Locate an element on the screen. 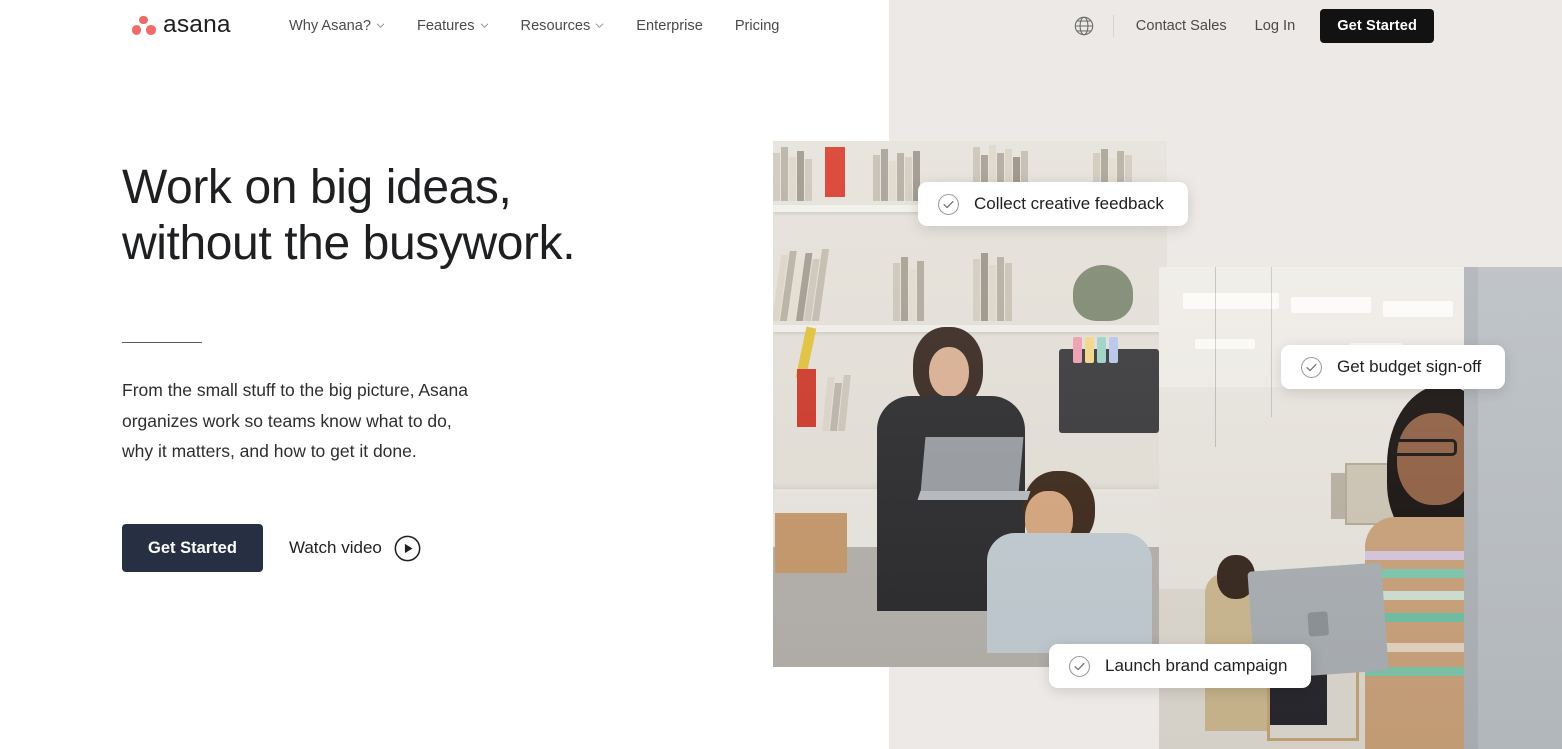  primary-navigation: Why Asana? Features Resources Enterprise is located at coordinates (542, 26).